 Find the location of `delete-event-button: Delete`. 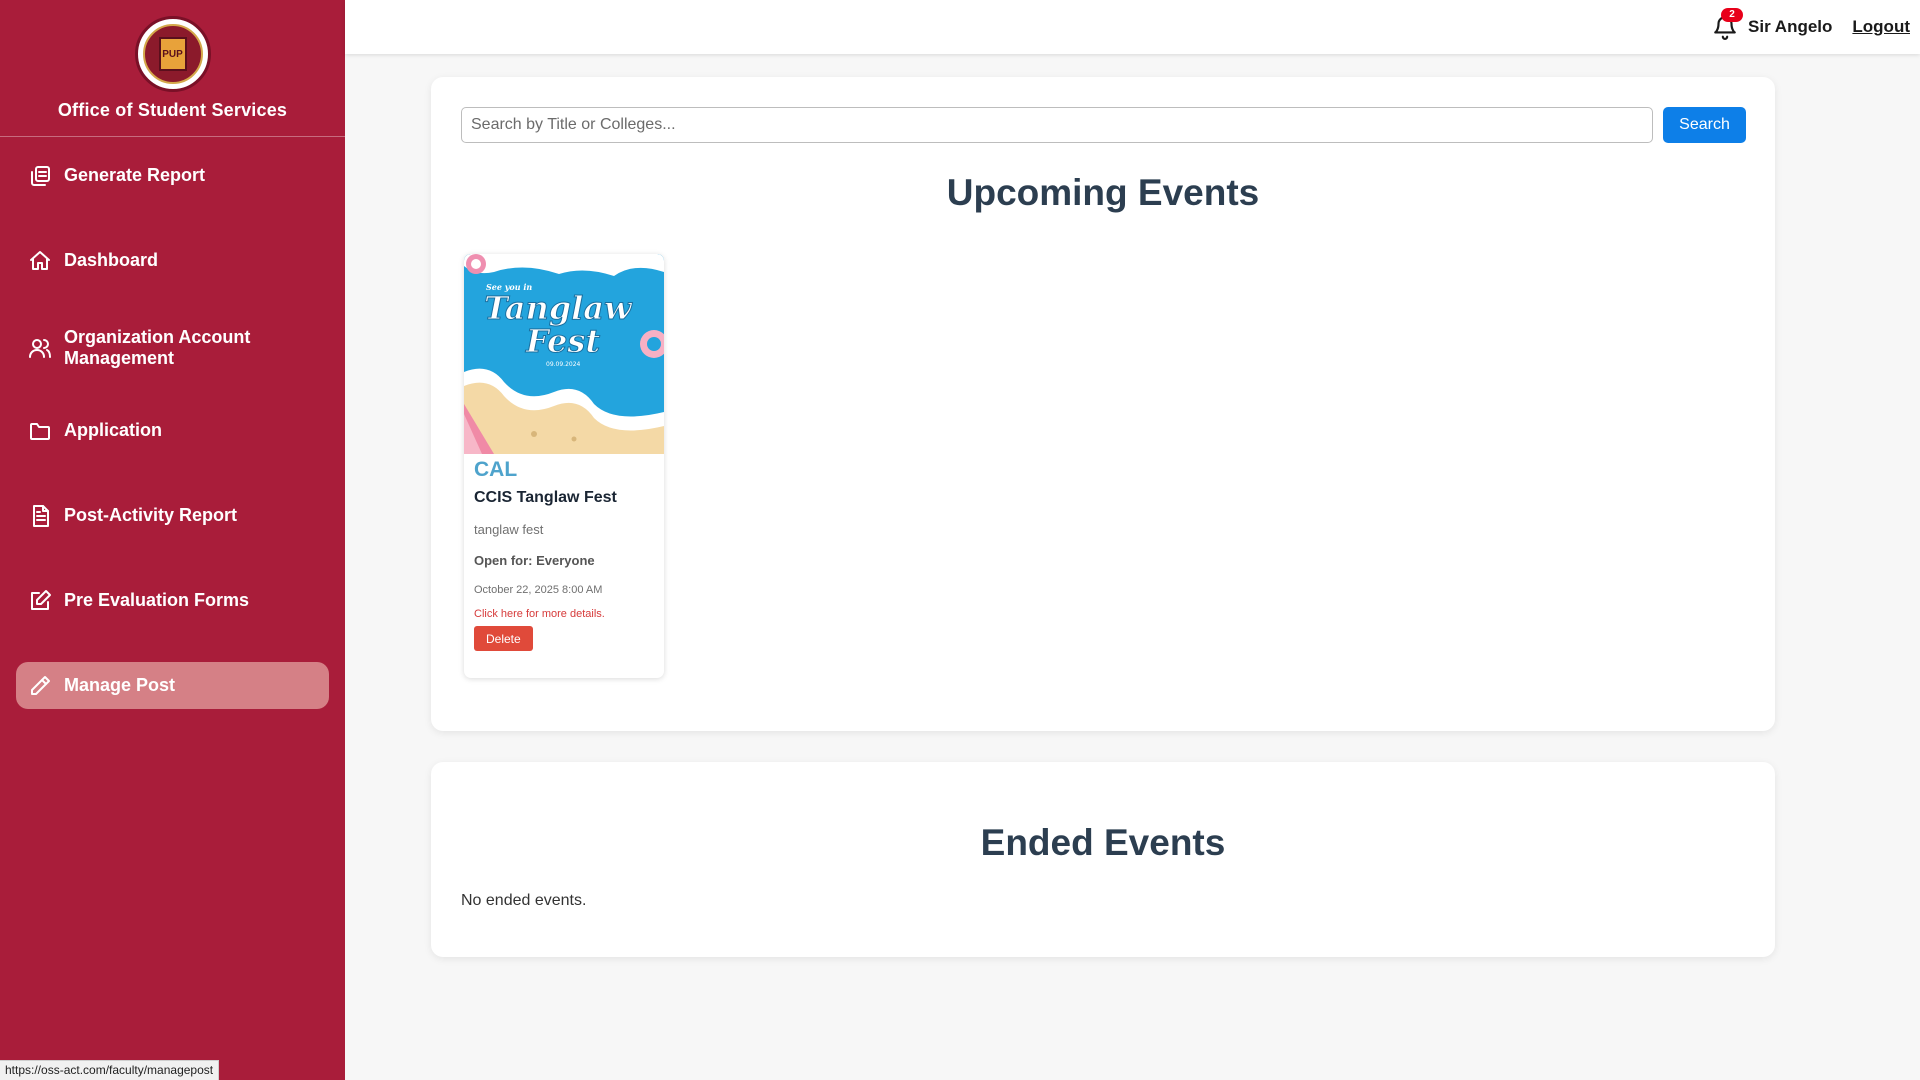

delete-event-button: Delete is located at coordinates (503, 638).